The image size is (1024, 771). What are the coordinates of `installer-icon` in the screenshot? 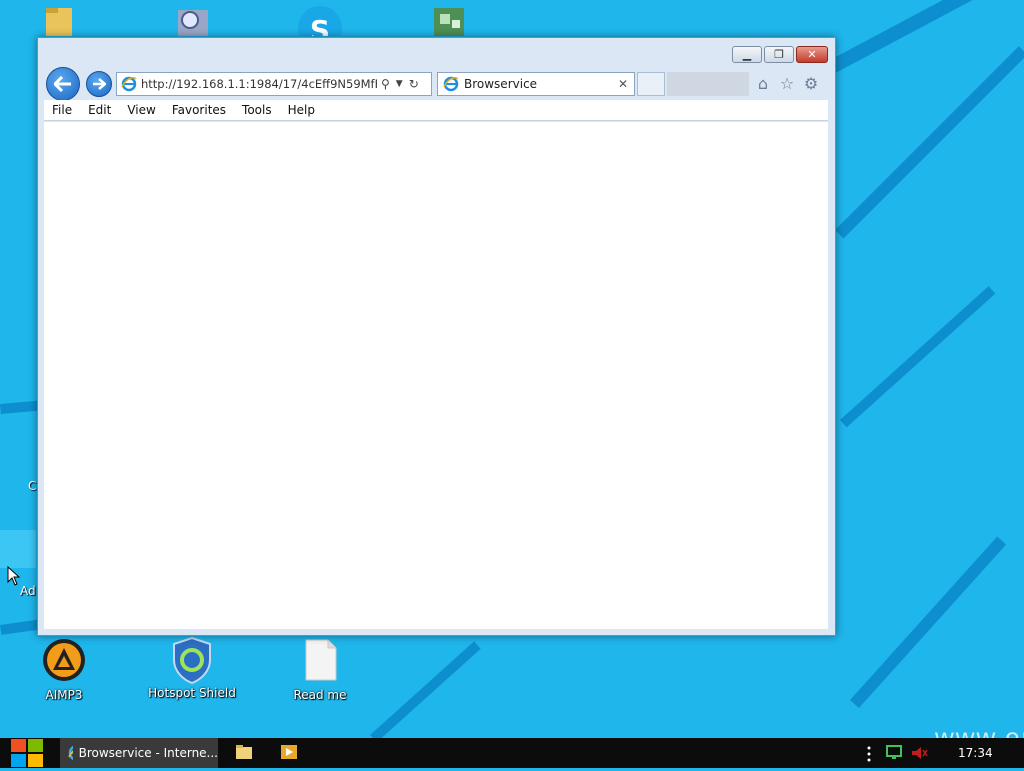 It's located at (449, 22).